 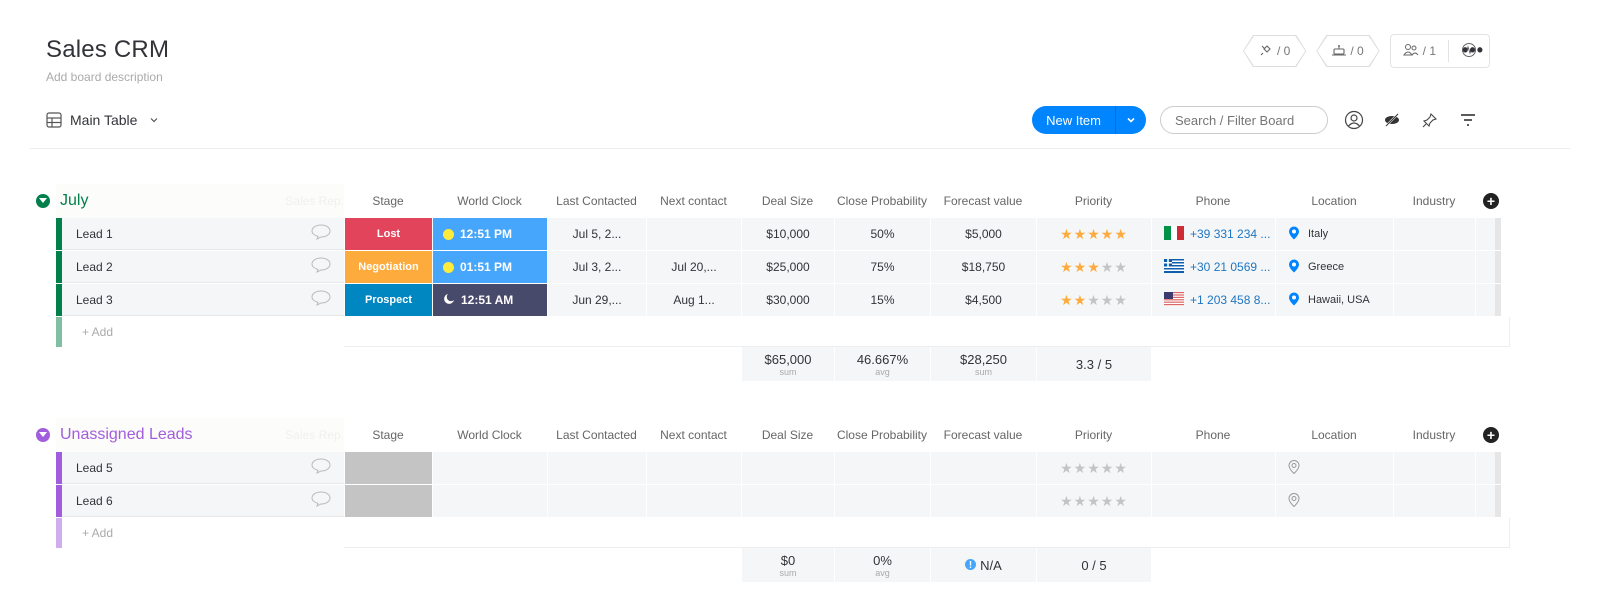 I want to click on item-name-cell: Lead 5, so click(x=203, y=468).